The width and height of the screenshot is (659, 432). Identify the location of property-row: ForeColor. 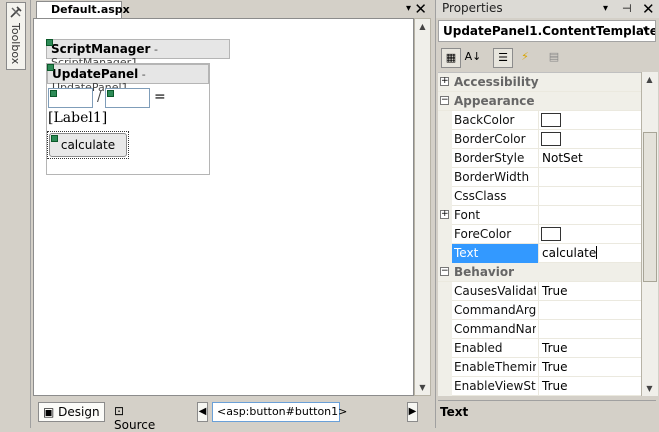
(539, 234).